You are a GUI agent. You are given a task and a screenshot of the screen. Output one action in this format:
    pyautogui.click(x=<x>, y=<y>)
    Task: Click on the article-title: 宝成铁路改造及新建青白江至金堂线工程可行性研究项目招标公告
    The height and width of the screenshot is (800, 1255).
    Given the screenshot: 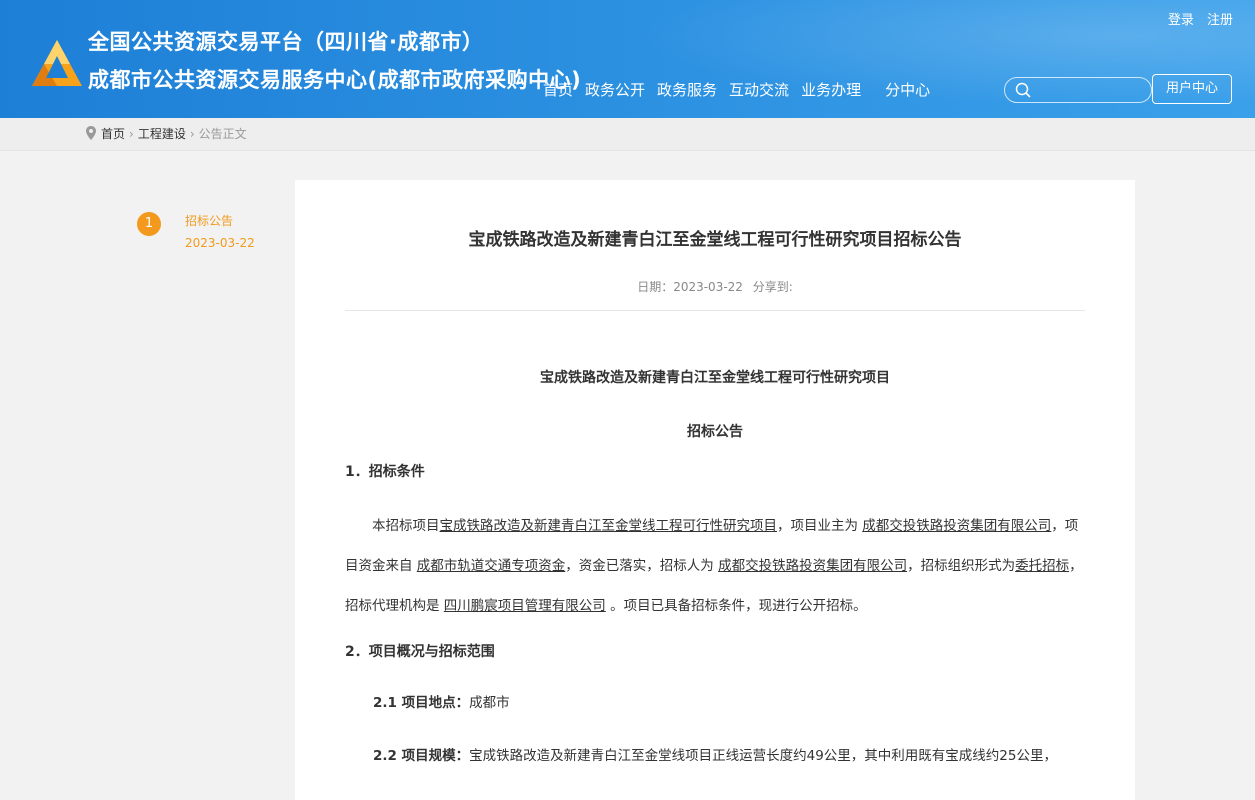 What is the action you would take?
    pyautogui.click(x=715, y=240)
    